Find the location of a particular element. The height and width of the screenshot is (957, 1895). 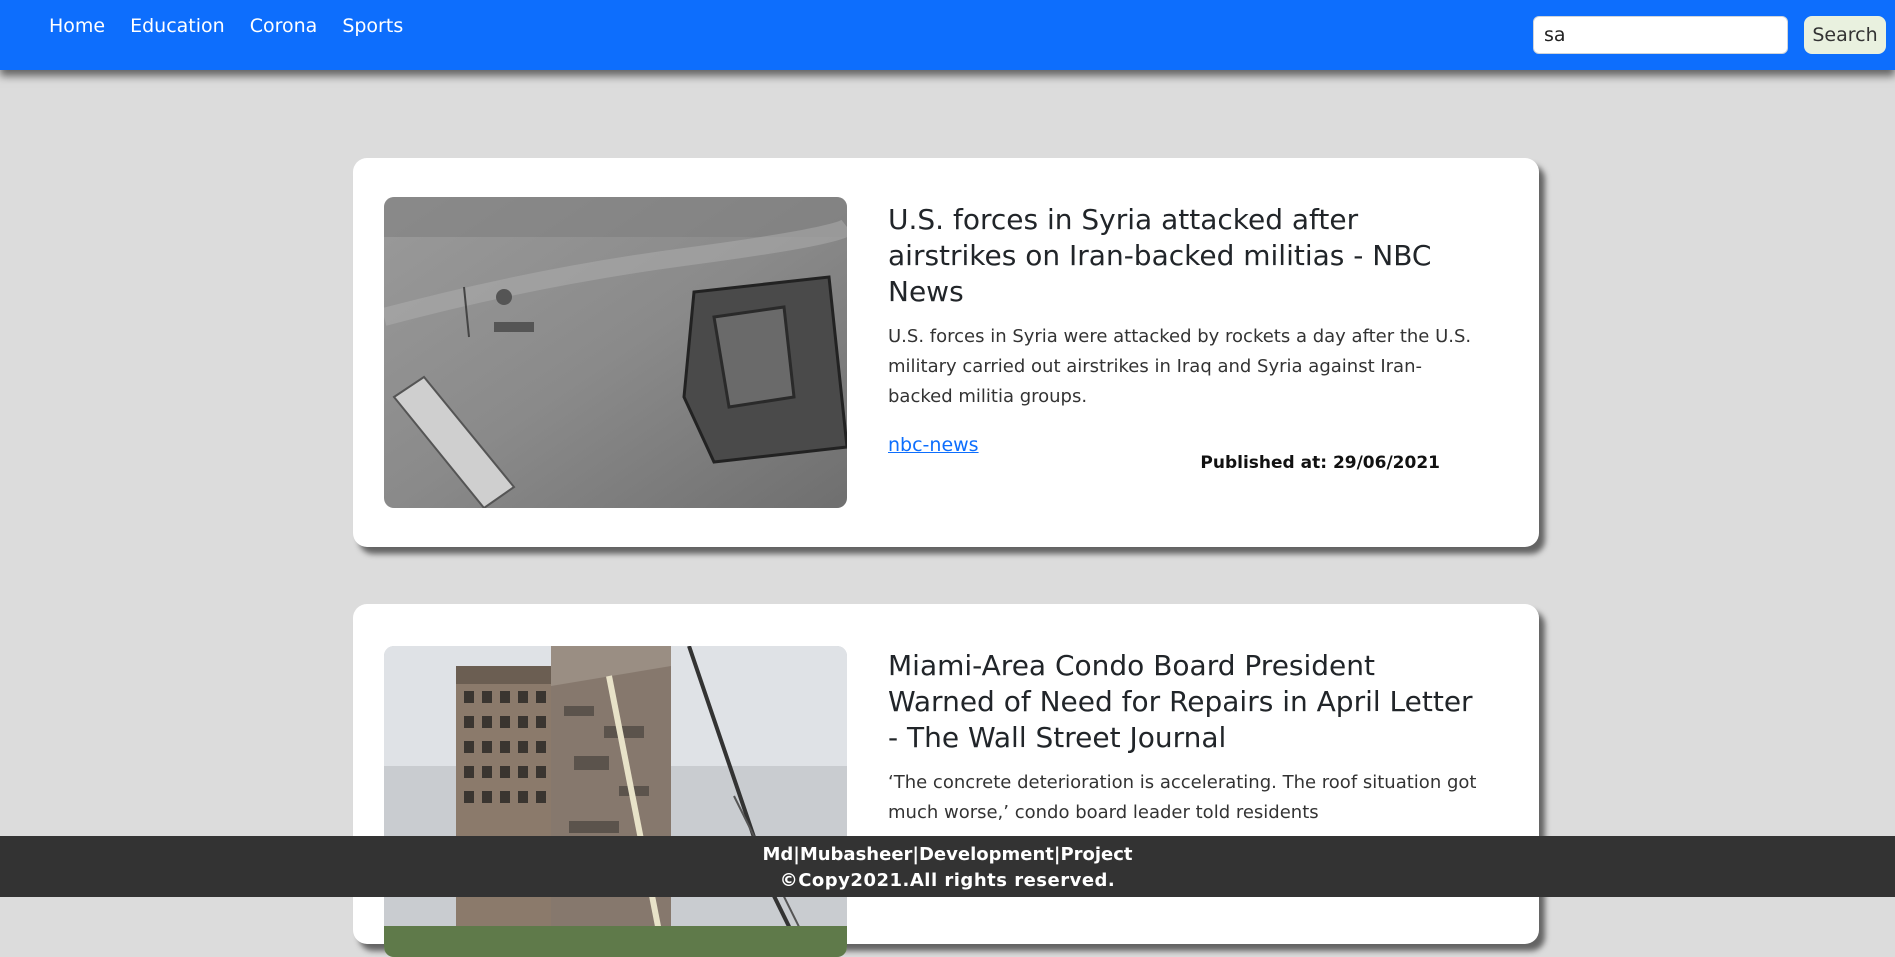

footer-project-name: Md|Mubasheer|Development|Project is located at coordinates (947, 854).